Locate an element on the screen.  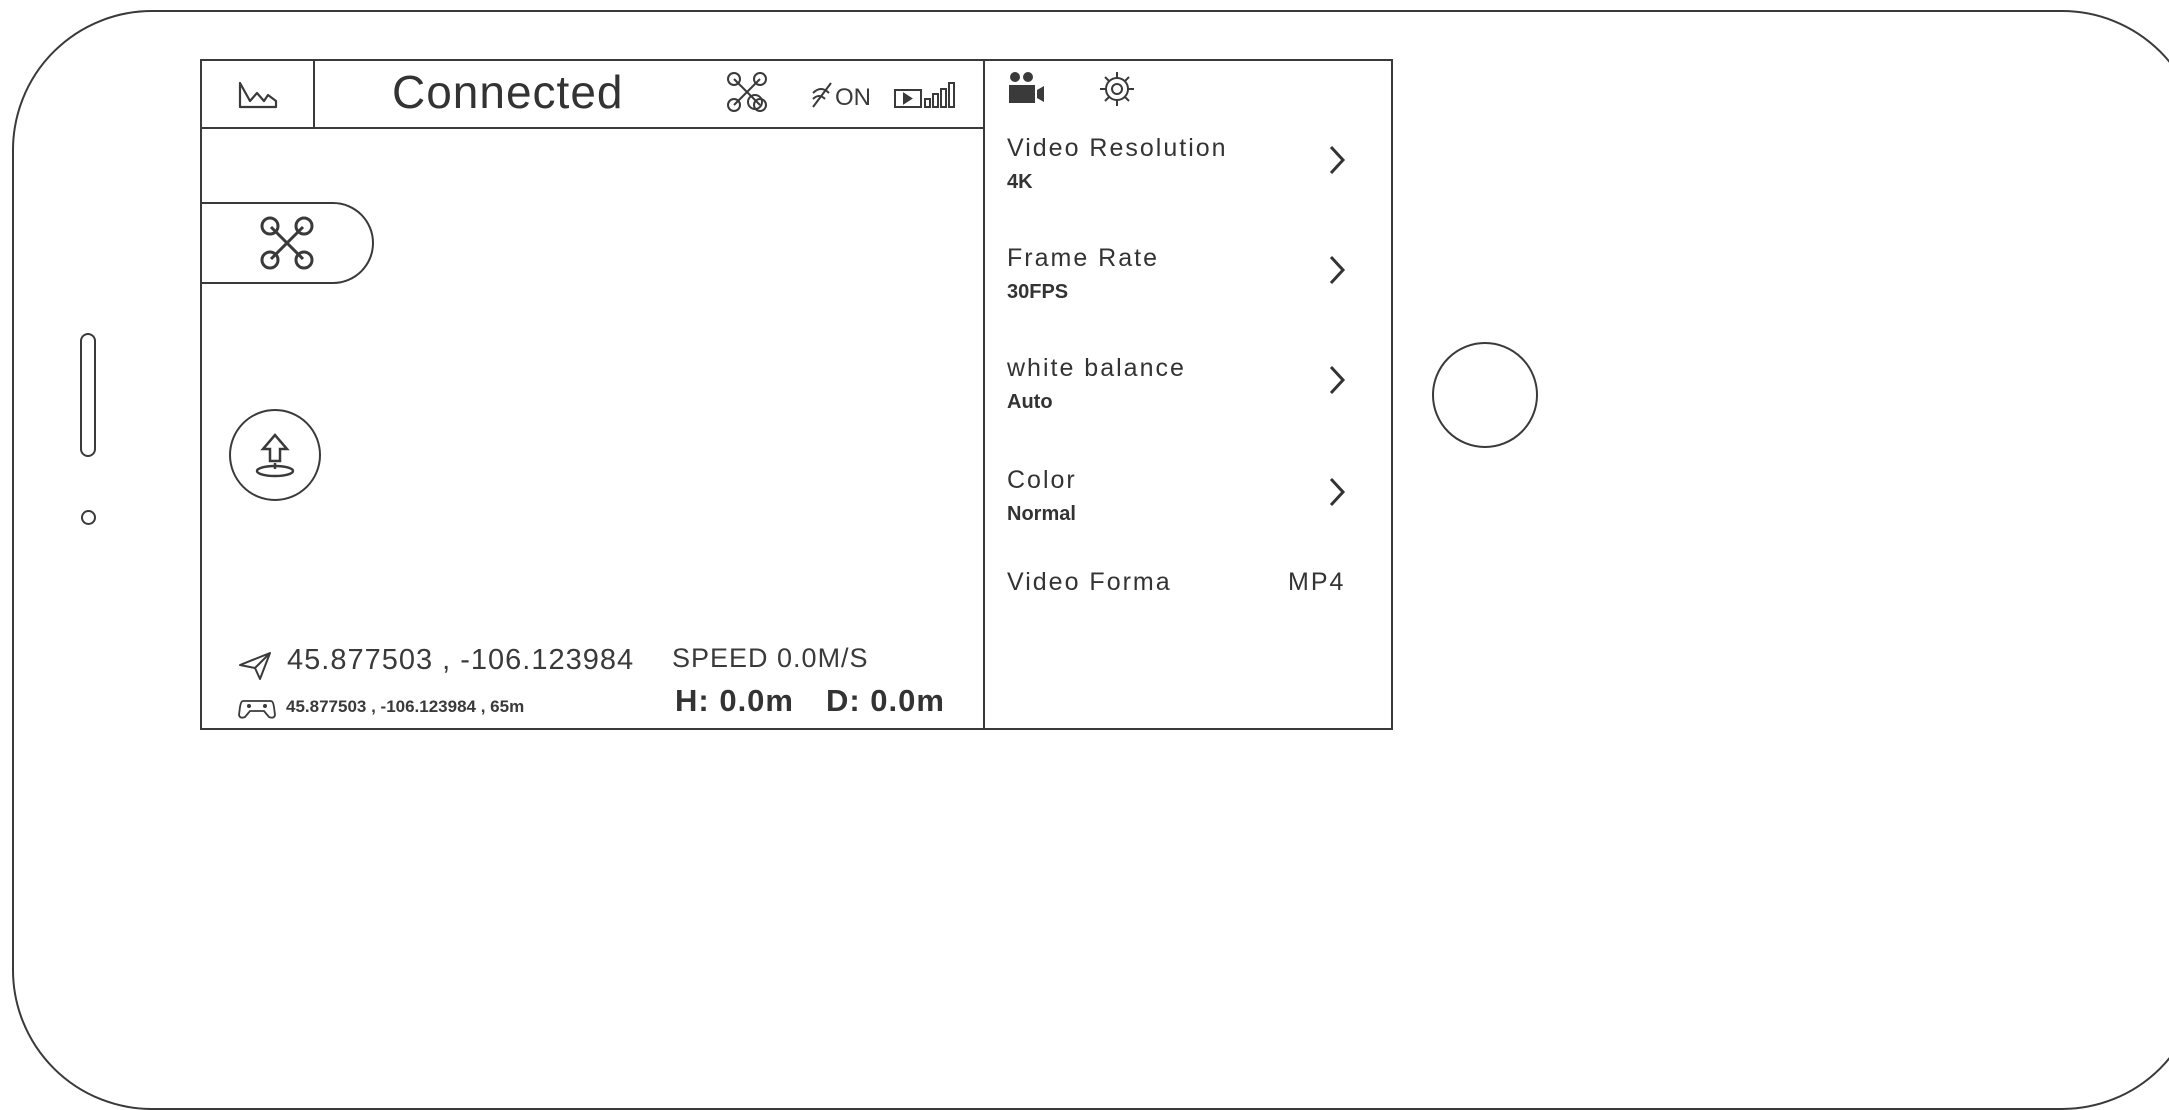
drone-control-tab is located at coordinates (288, 243).